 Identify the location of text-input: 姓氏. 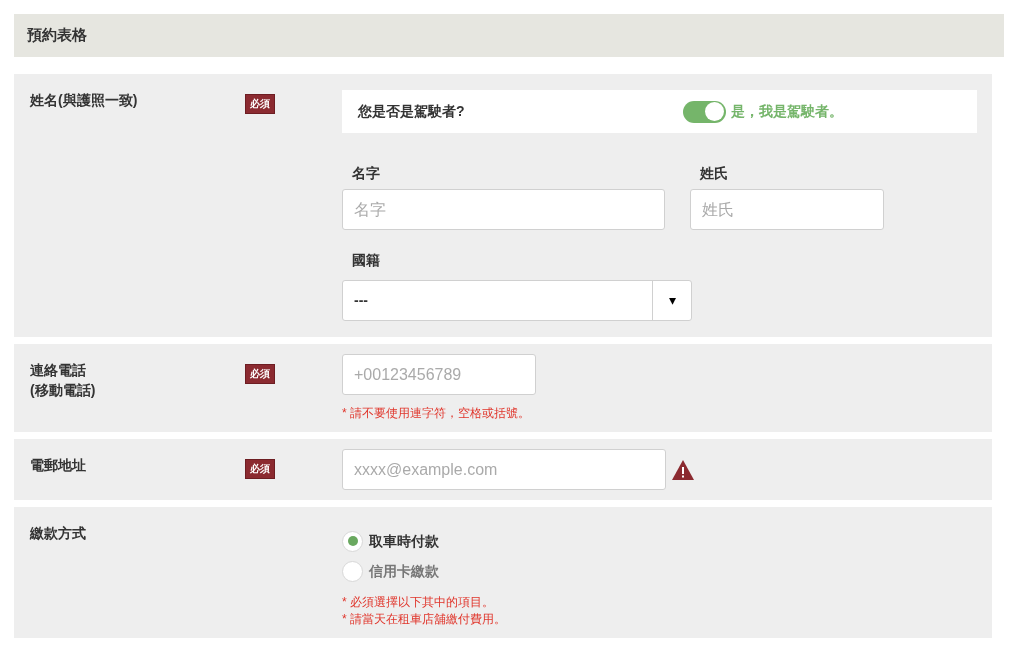
(787, 209).